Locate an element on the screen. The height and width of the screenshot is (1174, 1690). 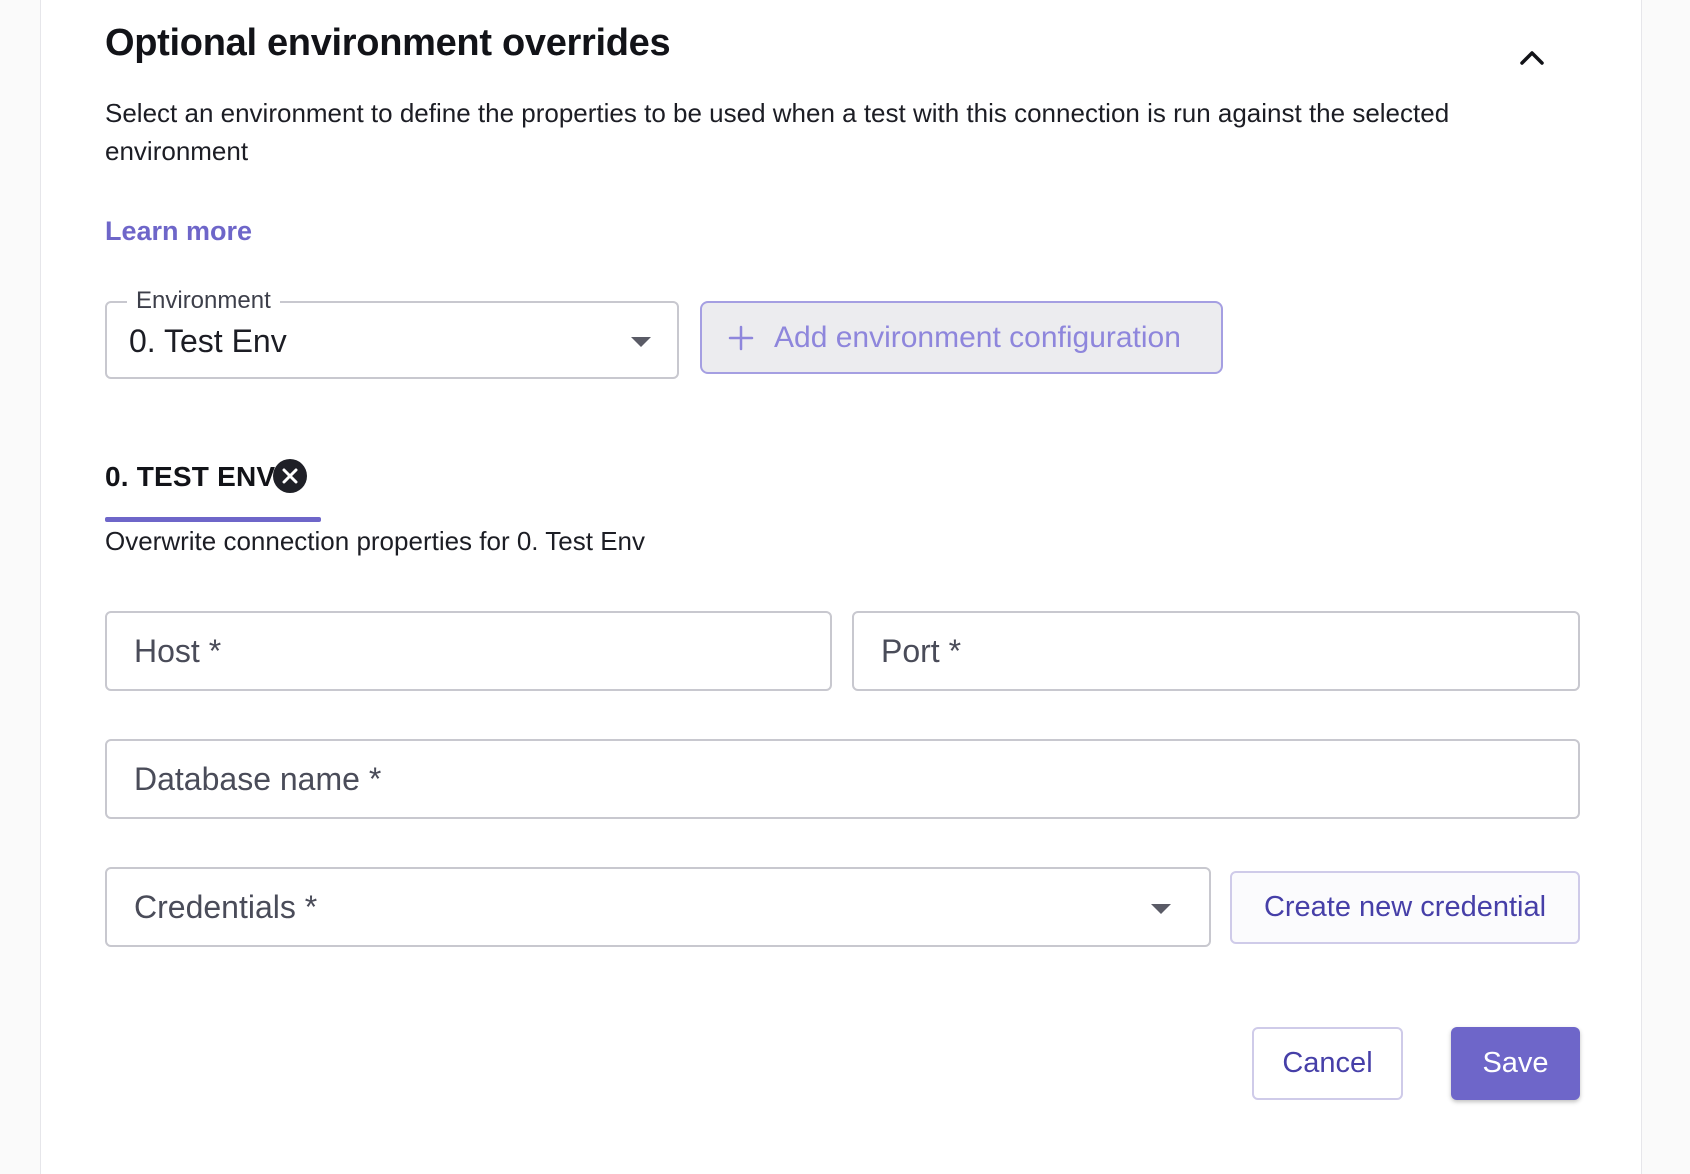
collapse-button is located at coordinates (1532, 58).